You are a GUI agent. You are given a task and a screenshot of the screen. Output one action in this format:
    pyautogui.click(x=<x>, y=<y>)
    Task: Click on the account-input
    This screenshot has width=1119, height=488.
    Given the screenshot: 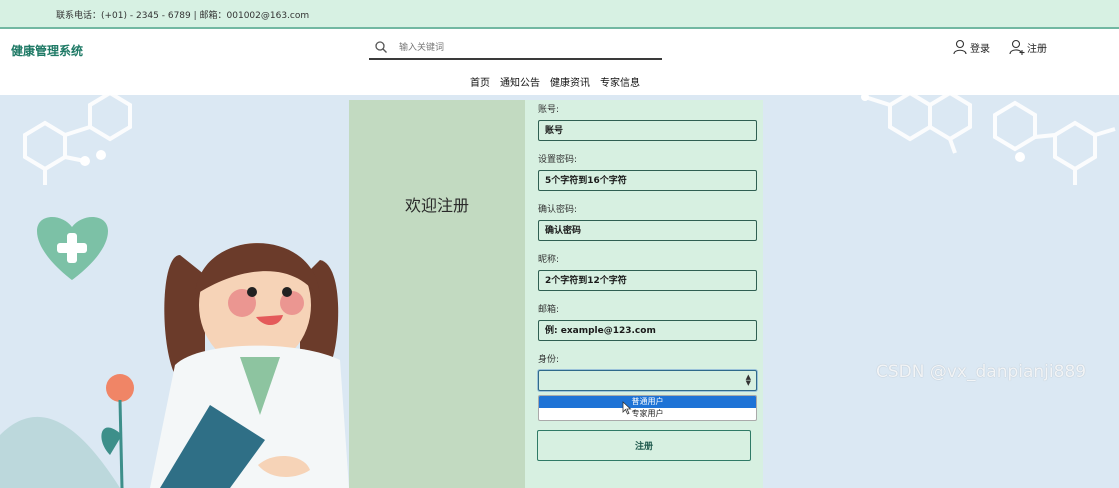 What is the action you would take?
    pyautogui.click(x=647, y=130)
    